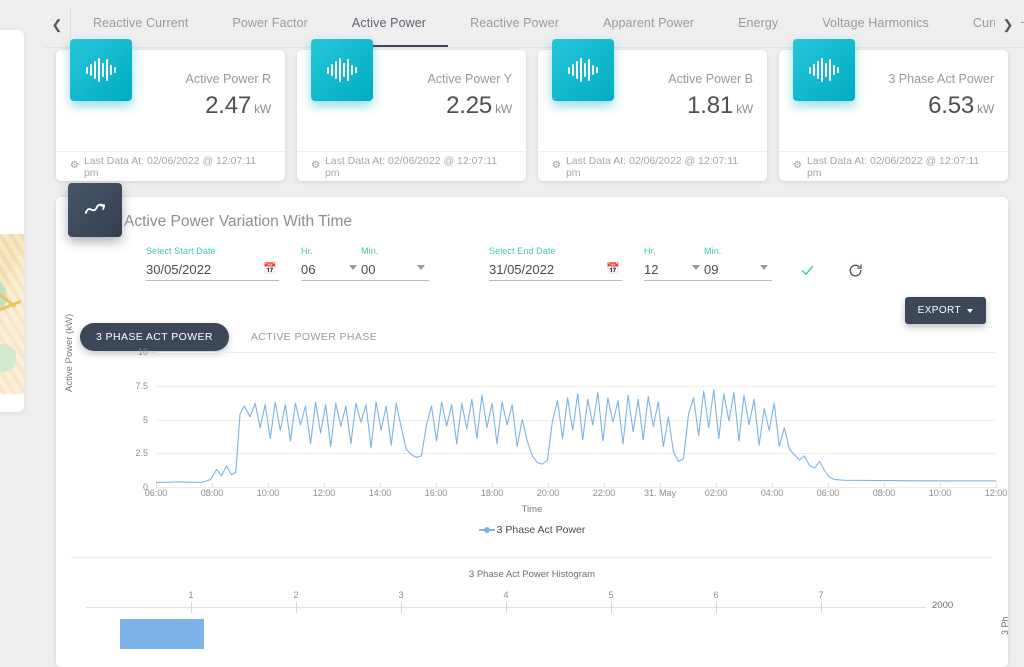 This screenshot has width=1024, height=667. I want to click on histogram-x-tick-label: 4, so click(506, 595).